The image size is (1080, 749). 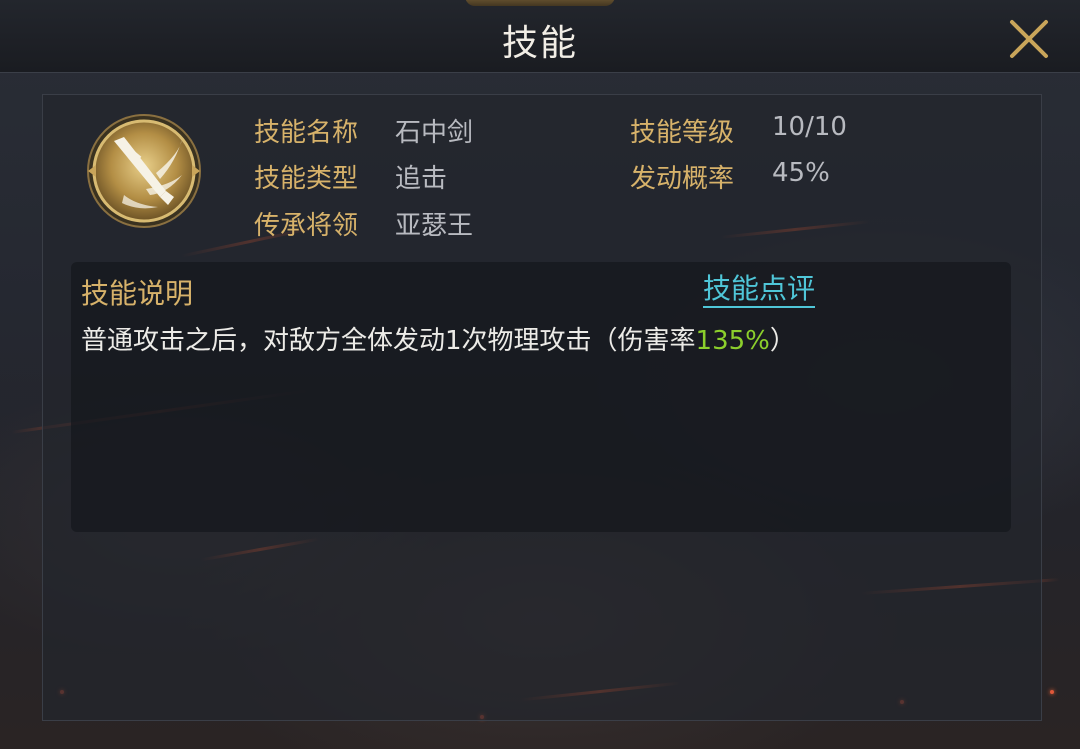 I want to click on skill-level-label: 技能等级, so click(x=682, y=133).